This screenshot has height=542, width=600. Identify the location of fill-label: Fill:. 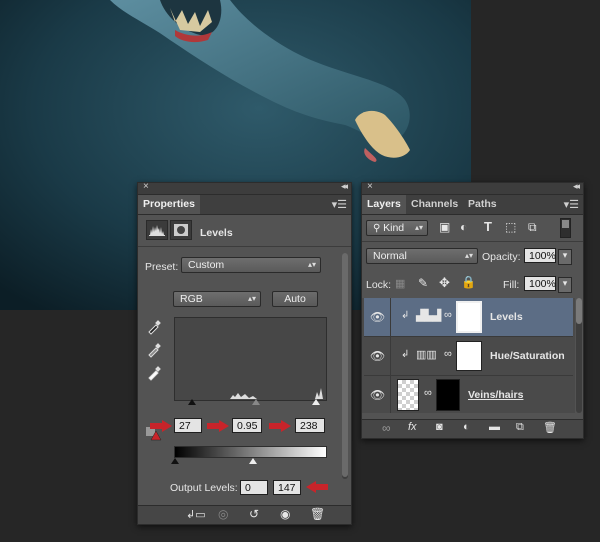
(511, 285).